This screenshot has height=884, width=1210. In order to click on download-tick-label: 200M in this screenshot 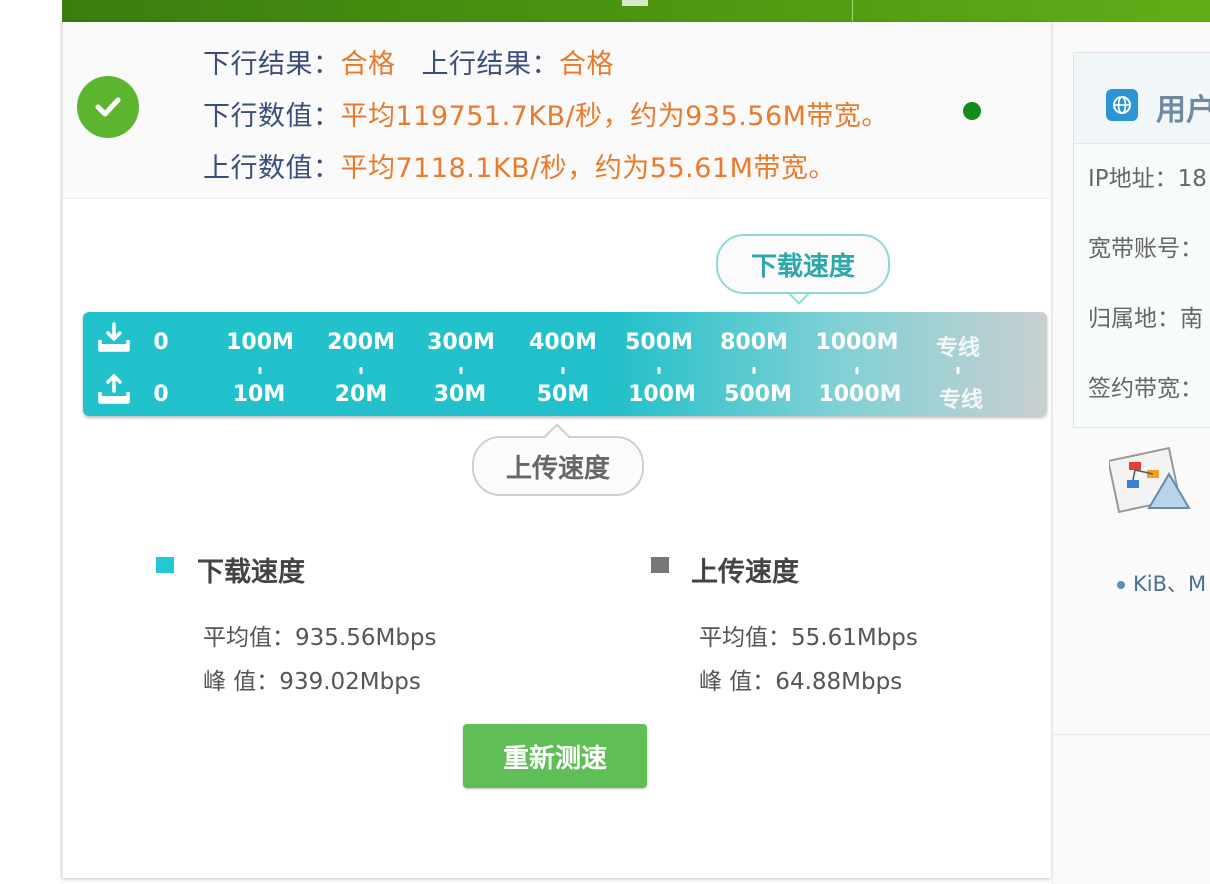, I will do `click(361, 342)`.